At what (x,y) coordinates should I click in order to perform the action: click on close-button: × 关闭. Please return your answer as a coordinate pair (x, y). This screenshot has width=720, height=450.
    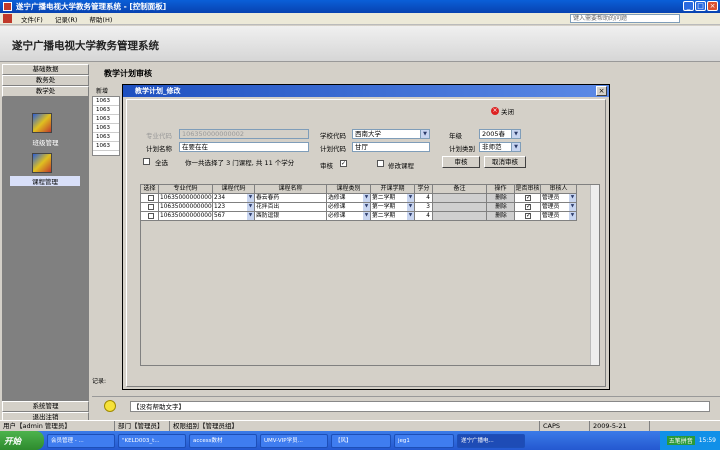
    Looking at the image, I should click on (502, 111).